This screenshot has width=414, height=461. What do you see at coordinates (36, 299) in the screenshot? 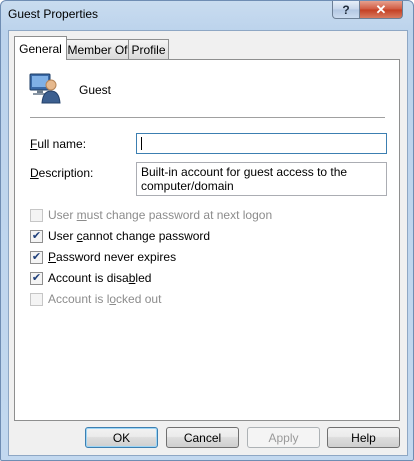
I see `account-locked-out-checkbox` at bounding box center [36, 299].